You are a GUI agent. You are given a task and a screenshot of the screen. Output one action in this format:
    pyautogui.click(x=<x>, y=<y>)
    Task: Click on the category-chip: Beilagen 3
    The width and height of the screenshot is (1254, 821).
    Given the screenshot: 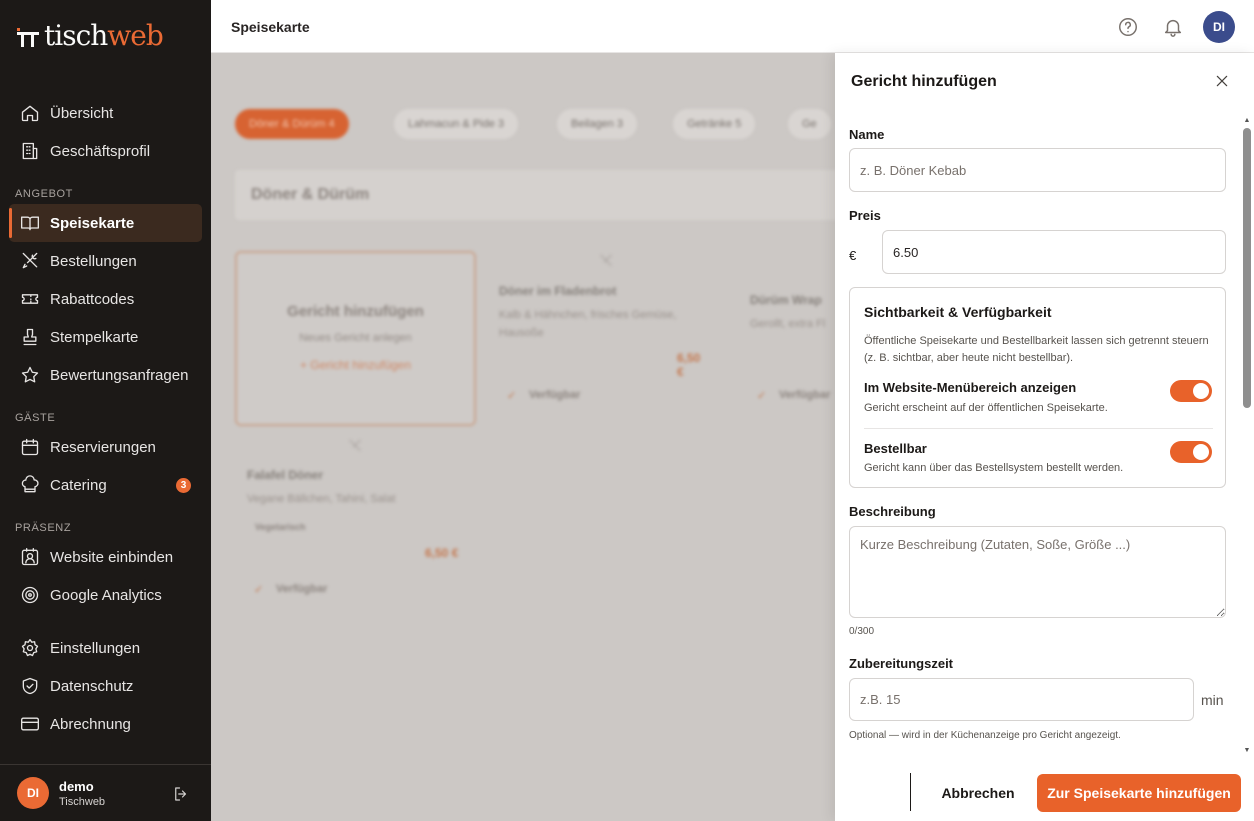 What is the action you would take?
    pyautogui.click(x=597, y=124)
    